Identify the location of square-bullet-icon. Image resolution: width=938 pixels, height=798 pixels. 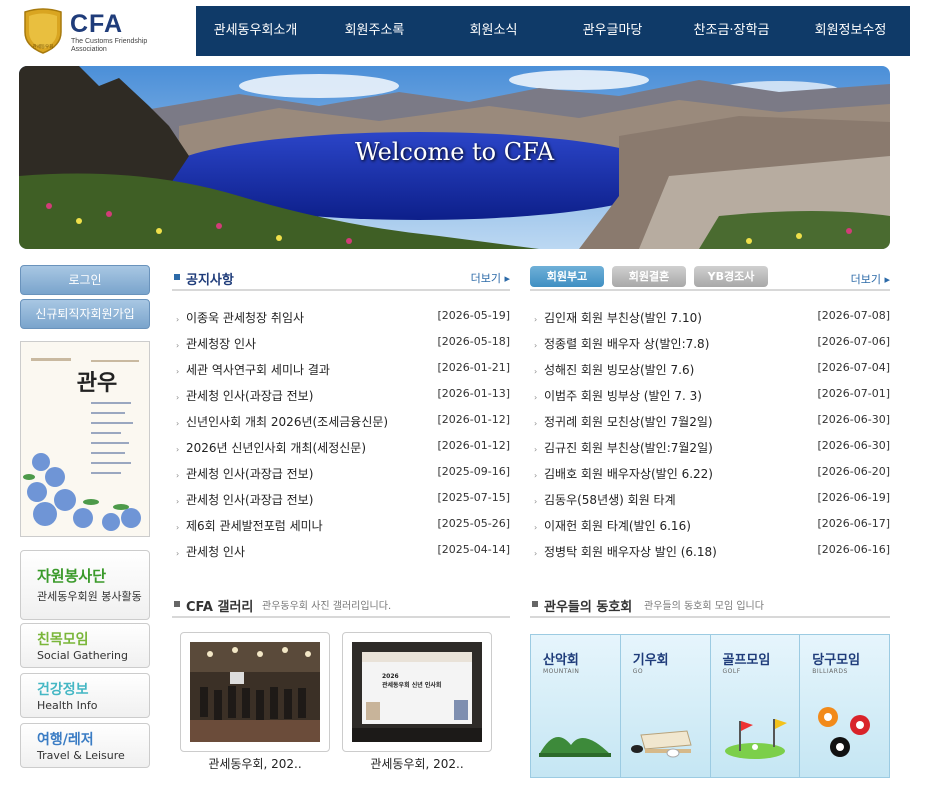
(535, 604).